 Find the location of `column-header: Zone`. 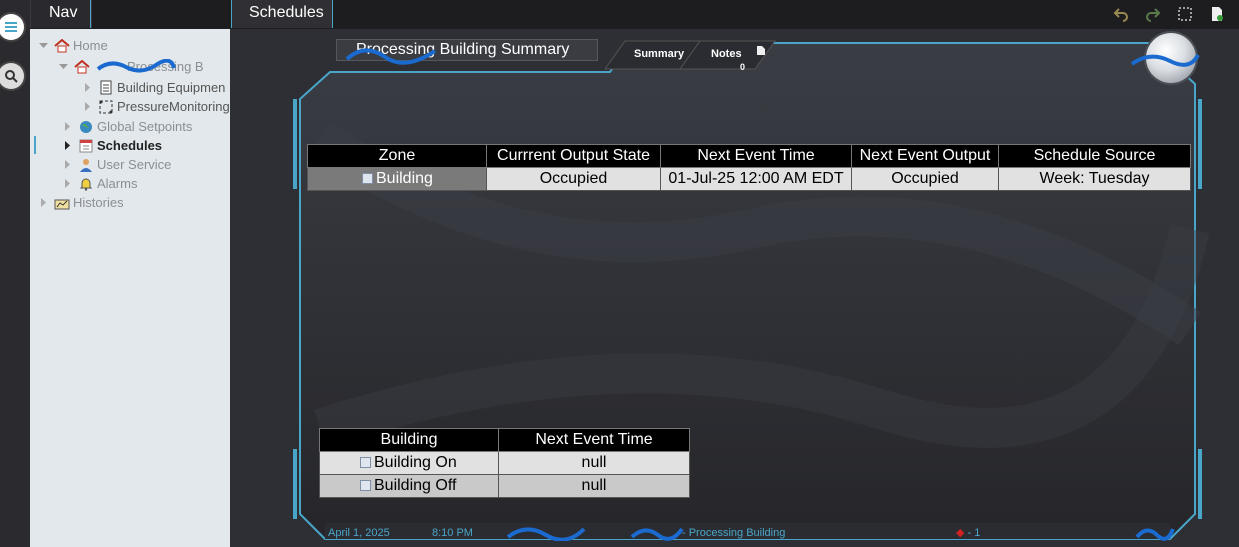

column-header: Zone is located at coordinates (397, 156).